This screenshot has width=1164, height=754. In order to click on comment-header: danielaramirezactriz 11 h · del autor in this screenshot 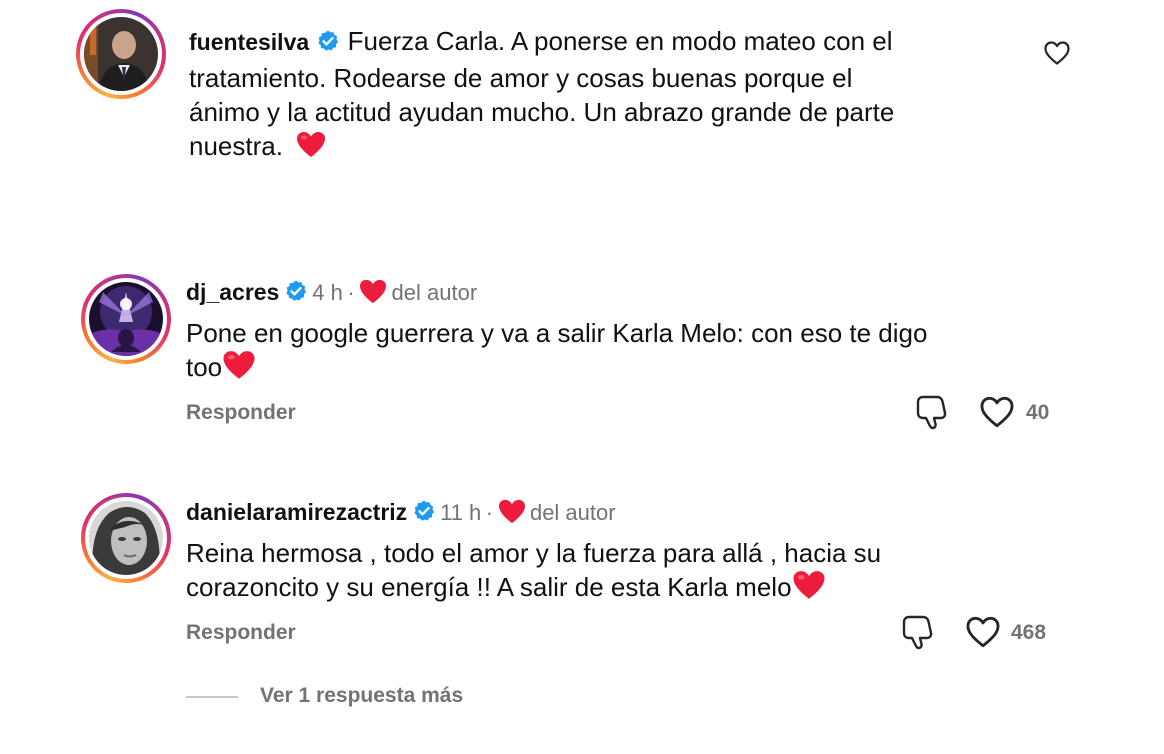, I will do `click(401, 514)`.